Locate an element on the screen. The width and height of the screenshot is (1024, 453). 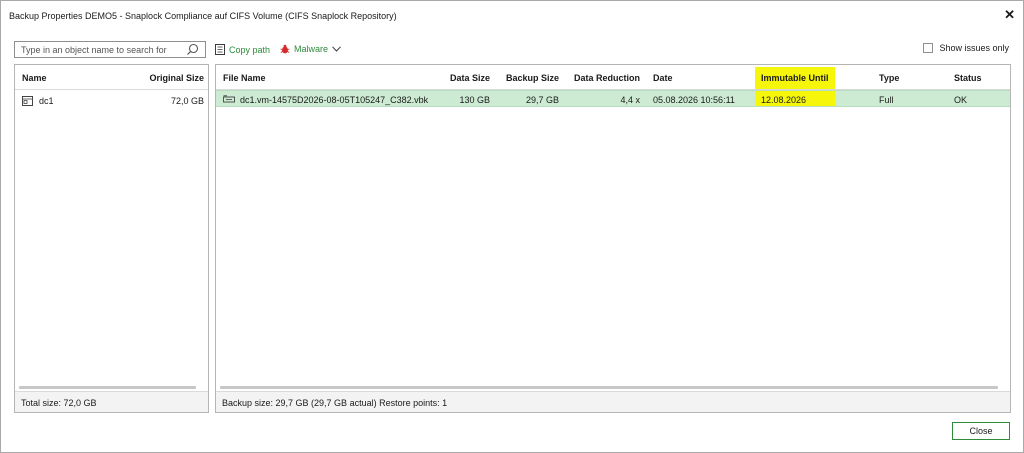
show-issues-checkbox is located at coordinates (928, 48).